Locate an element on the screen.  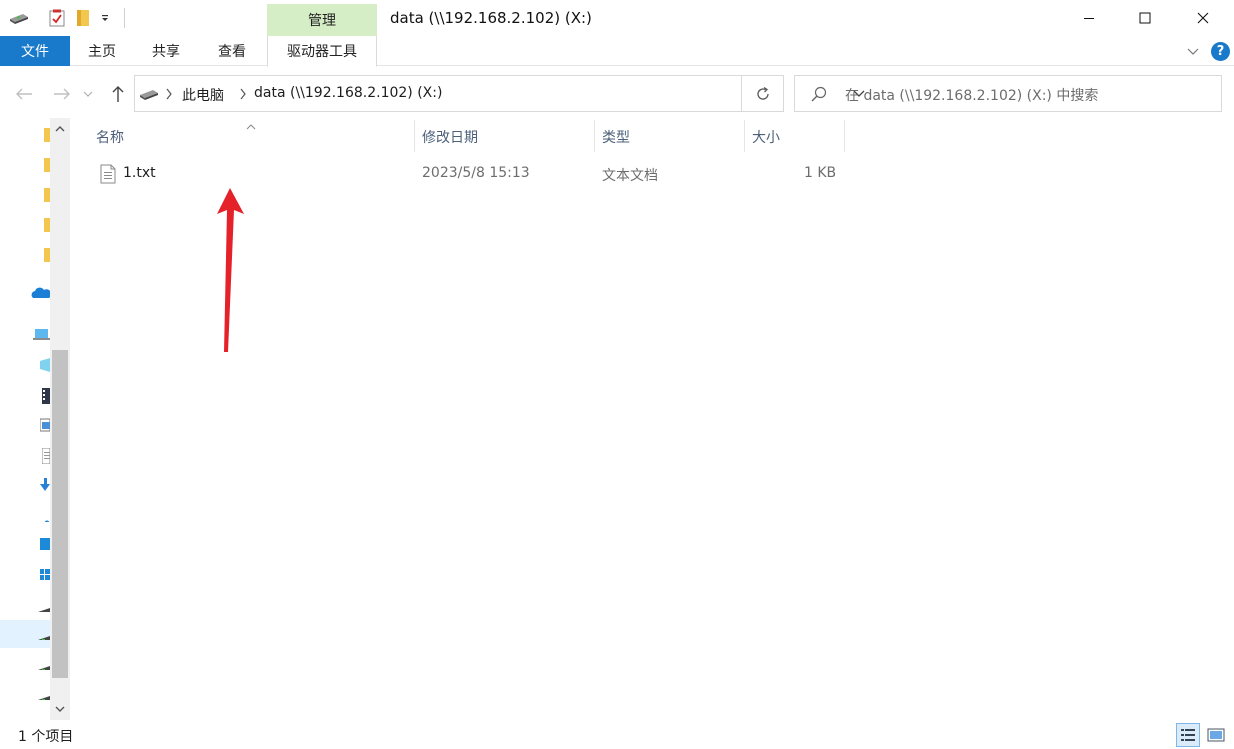
help-button: ? is located at coordinates (1220, 51).